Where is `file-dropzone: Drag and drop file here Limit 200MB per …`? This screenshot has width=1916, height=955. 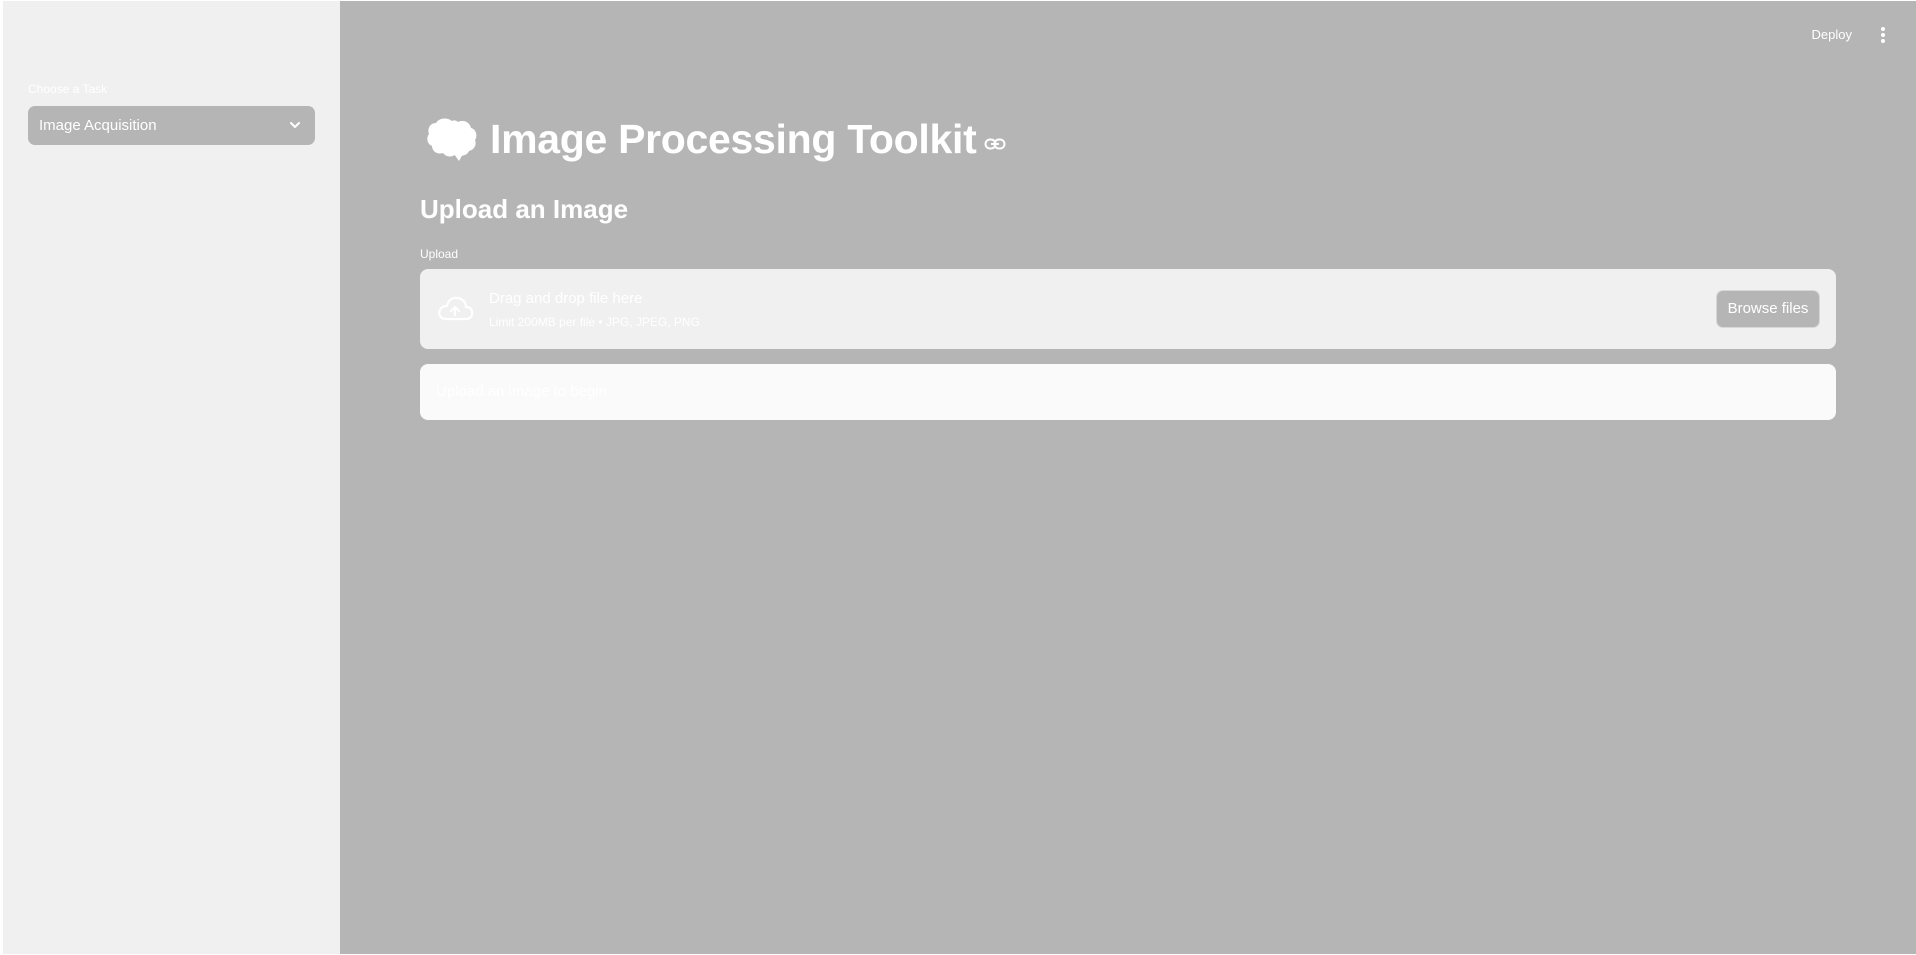 file-dropzone: Drag and drop file here Limit 200MB per … is located at coordinates (1128, 309).